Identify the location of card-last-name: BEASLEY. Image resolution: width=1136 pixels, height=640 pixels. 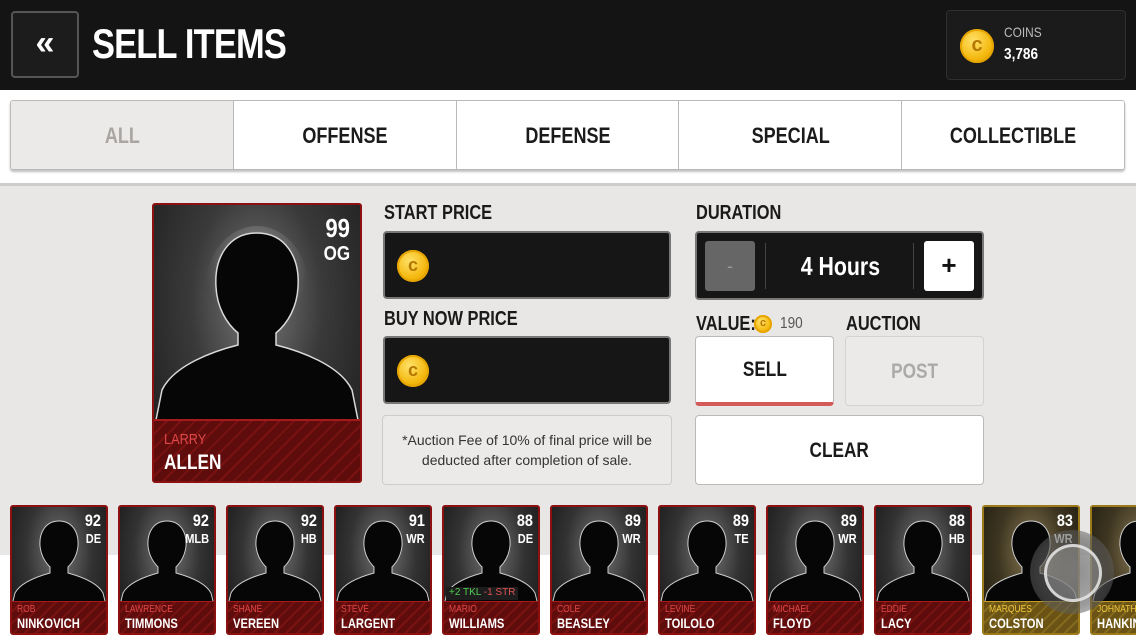
(583, 623).